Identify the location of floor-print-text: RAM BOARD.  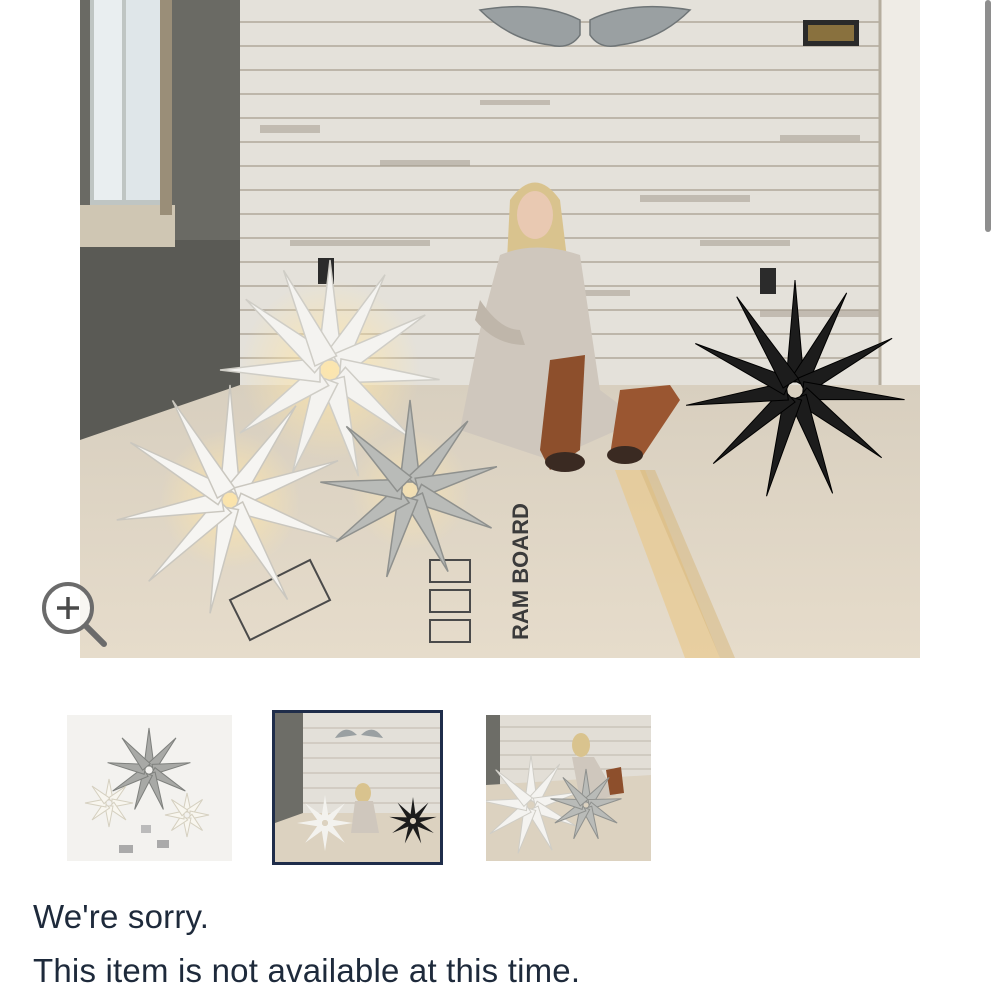
(520, 571).